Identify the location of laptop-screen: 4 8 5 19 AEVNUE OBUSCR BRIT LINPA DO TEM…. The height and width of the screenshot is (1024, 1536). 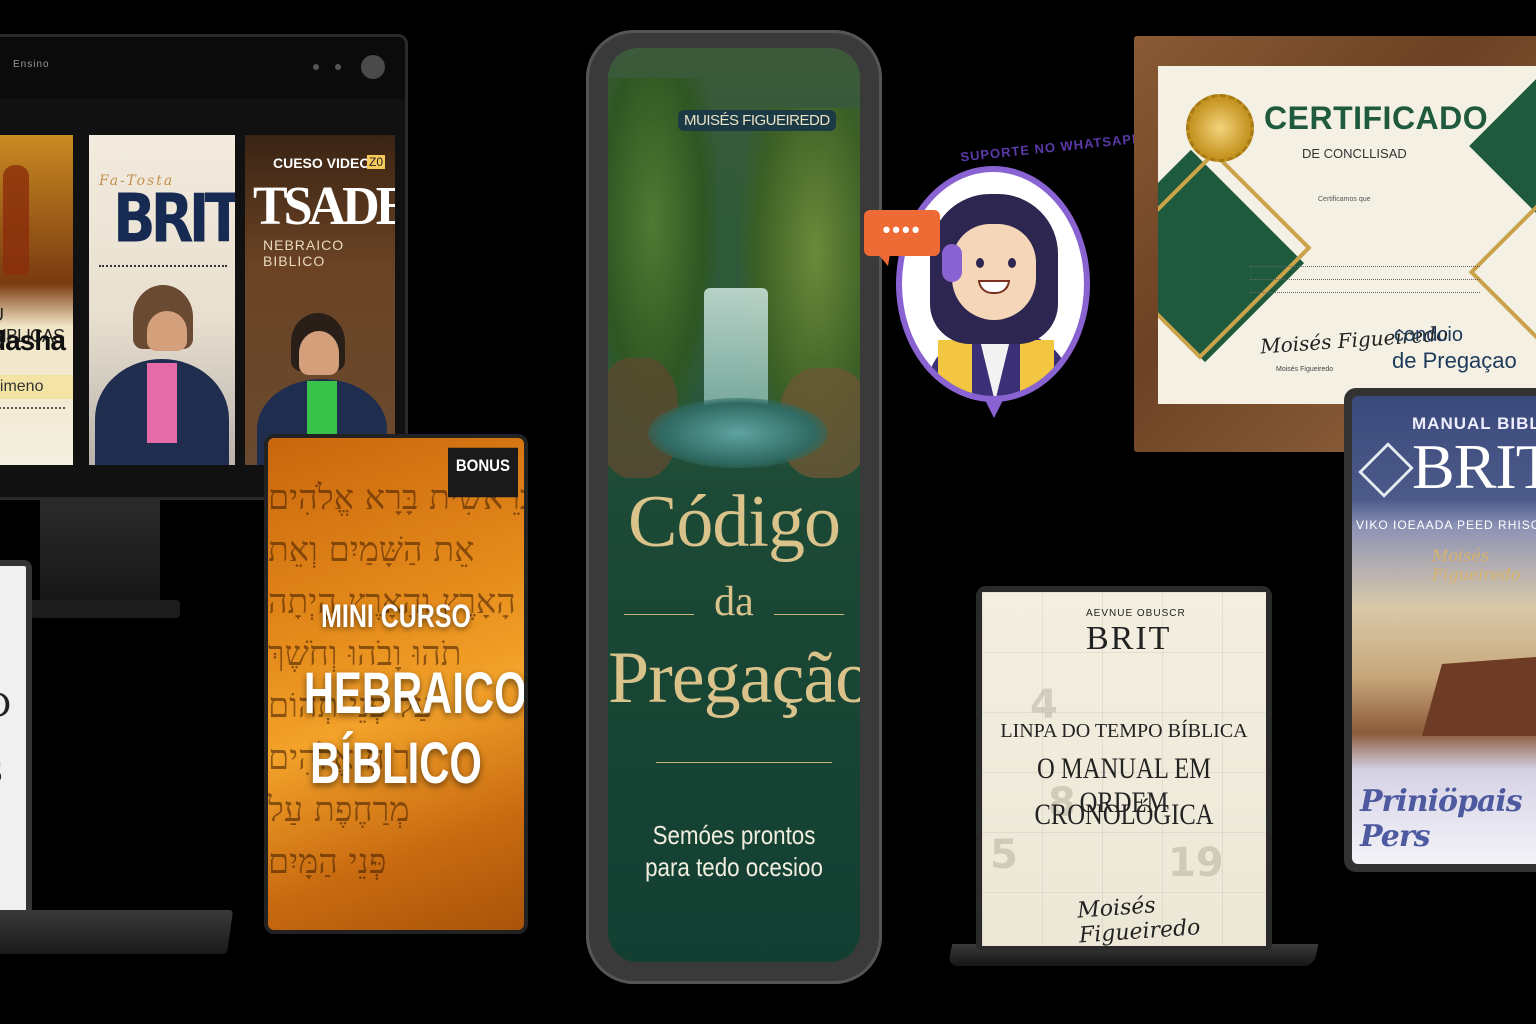
(1124, 769).